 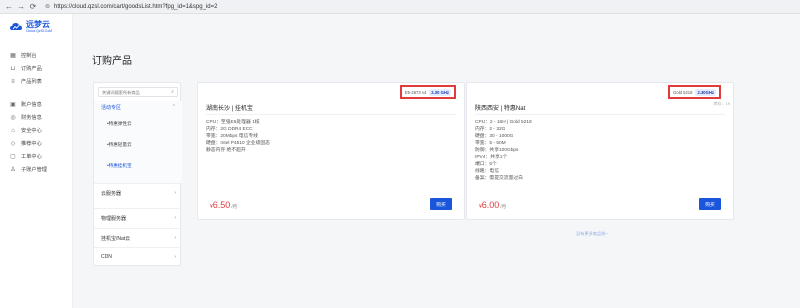 What do you see at coordinates (138, 217) in the screenshot?
I see `category-row-physical: 物理服务器 ›` at bounding box center [138, 217].